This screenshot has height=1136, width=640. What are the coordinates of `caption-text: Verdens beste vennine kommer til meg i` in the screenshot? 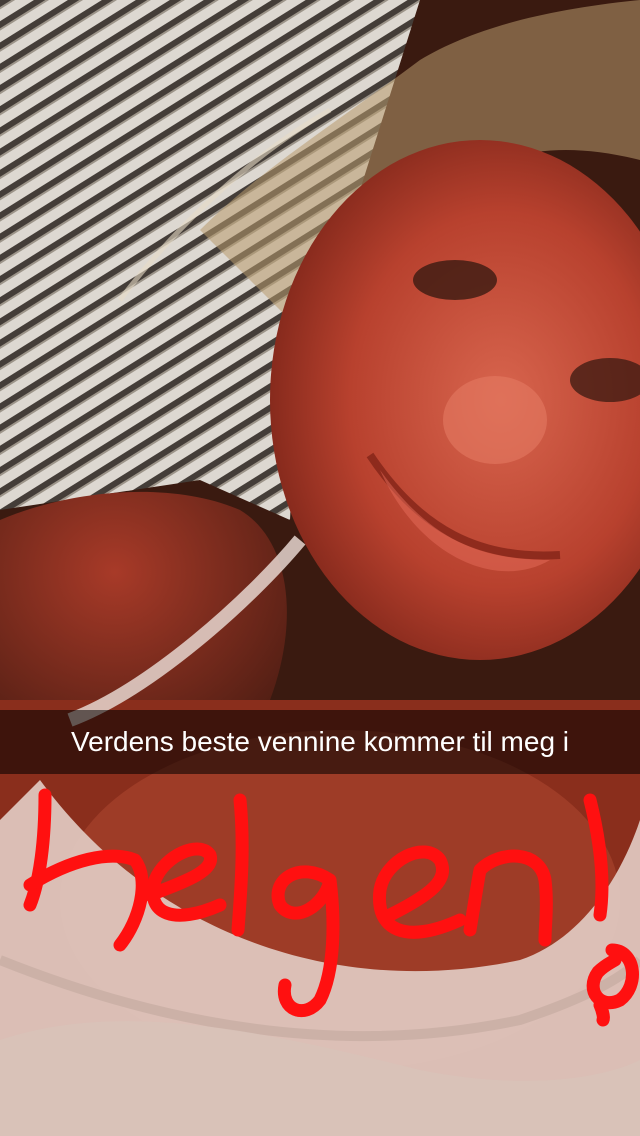 It's located at (320, 741).